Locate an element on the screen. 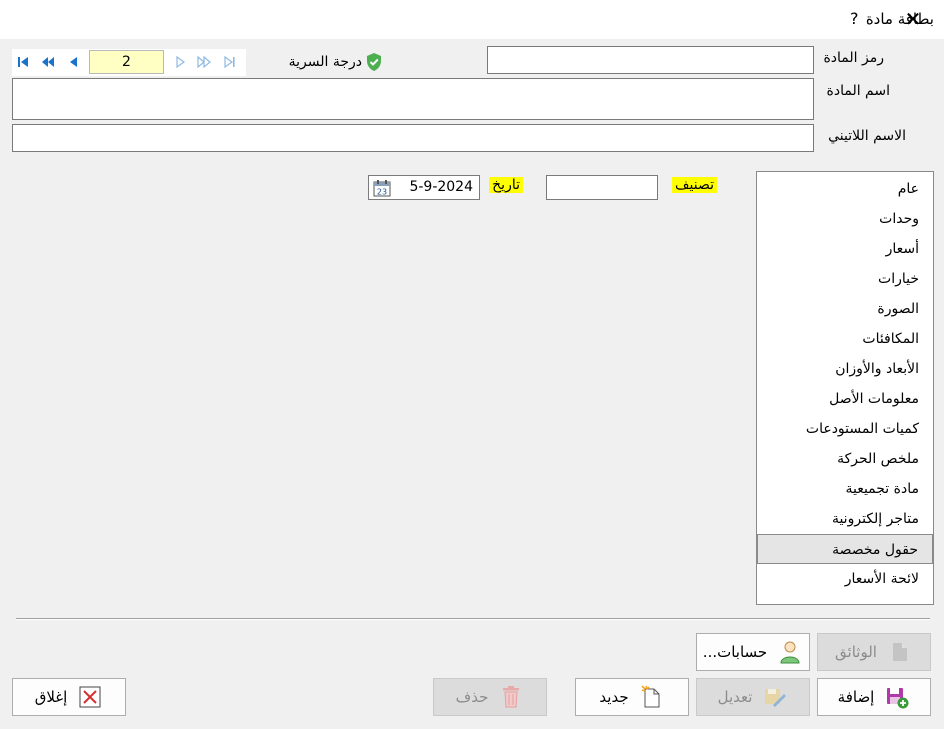 This screenshot has width=944, height=729. title-bar is located at coordinates (472, 19).